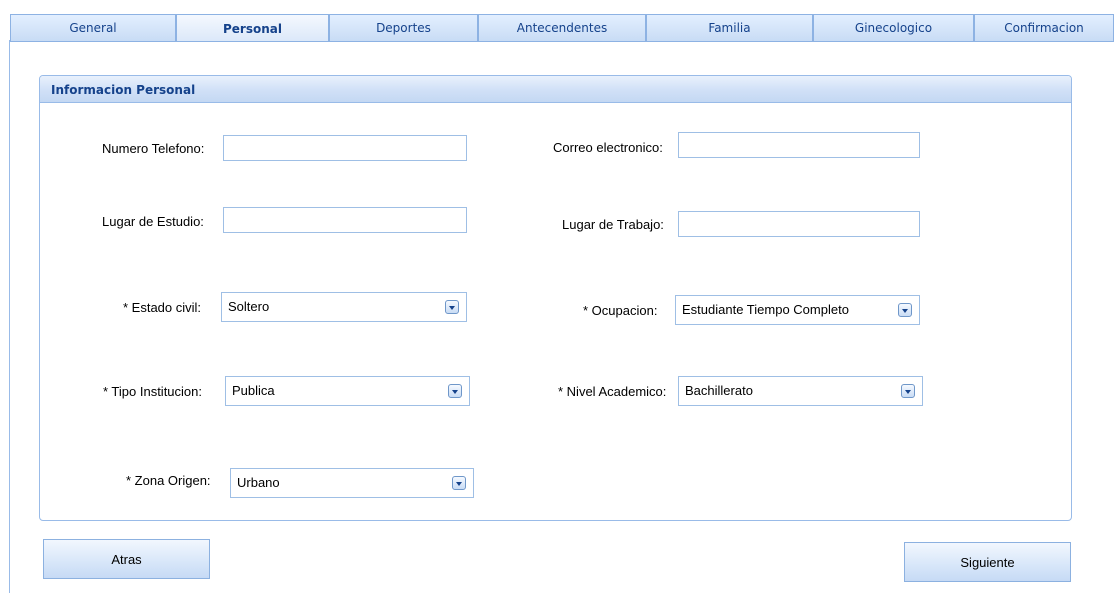  What do you see at coordinates (9, 316) in the screenshot?
I see `window-left-border` at bounding box center [9, 316].